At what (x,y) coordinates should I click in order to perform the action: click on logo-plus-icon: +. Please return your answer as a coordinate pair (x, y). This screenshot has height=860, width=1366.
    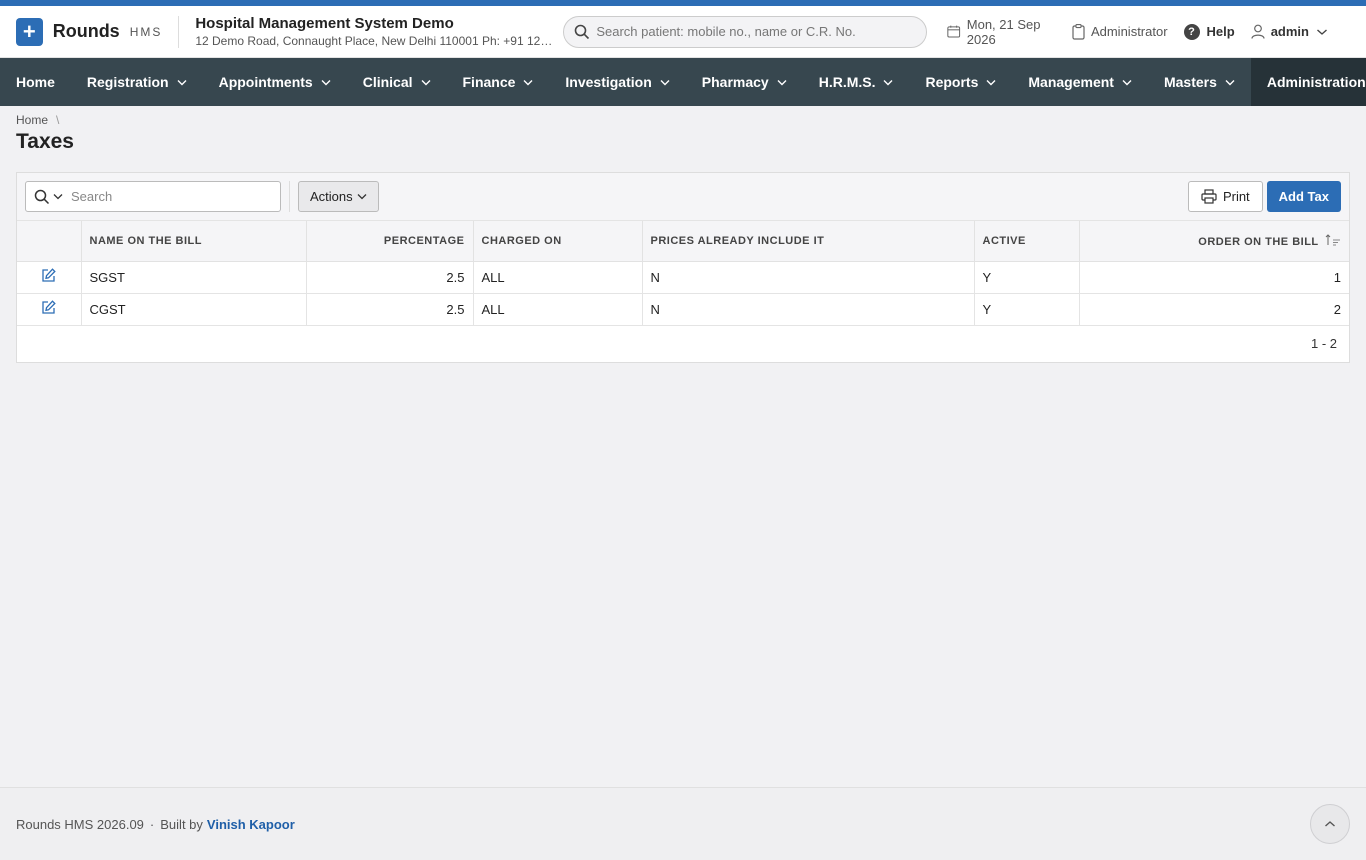
    Looking at the image, I should click on (29, 31).